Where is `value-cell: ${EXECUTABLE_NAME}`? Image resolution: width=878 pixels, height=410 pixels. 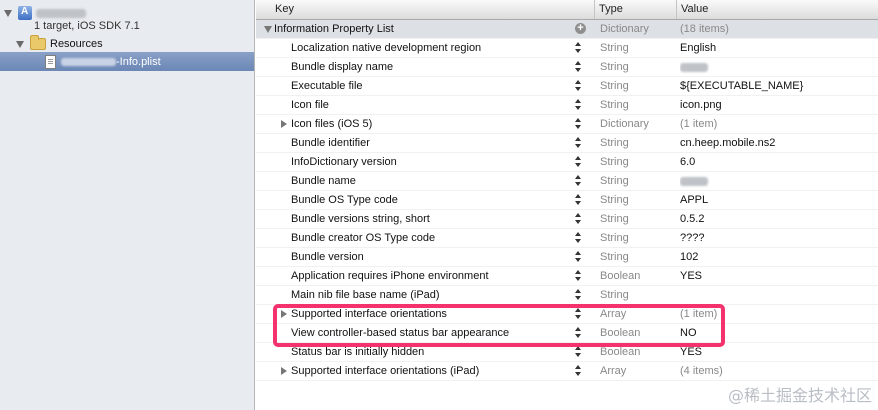 value-cell: ${EXECUTABLE_NAME} is located at coordinates (775, 86).